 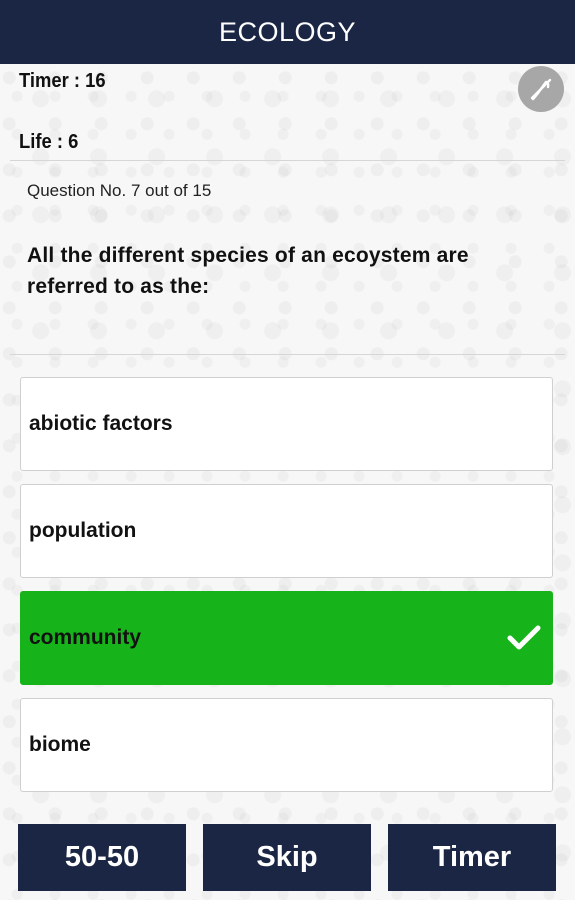 I want to click on answer-option-4: biome, so click(x=286, y=745).